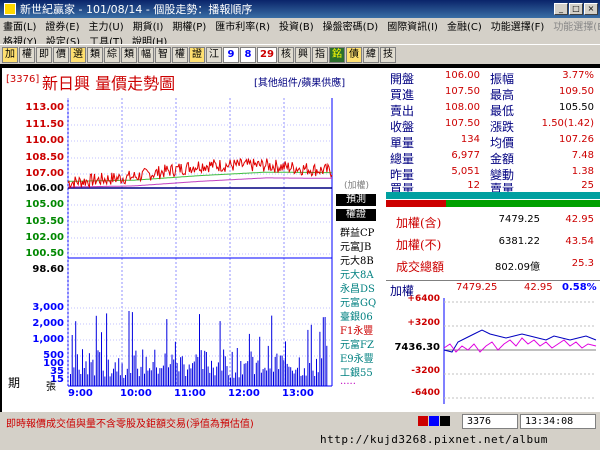  What do you see at coordinates (148, 25) in the screenshot?
I see `menu-item: 期貨(I)` at bounding box center [148, 25].